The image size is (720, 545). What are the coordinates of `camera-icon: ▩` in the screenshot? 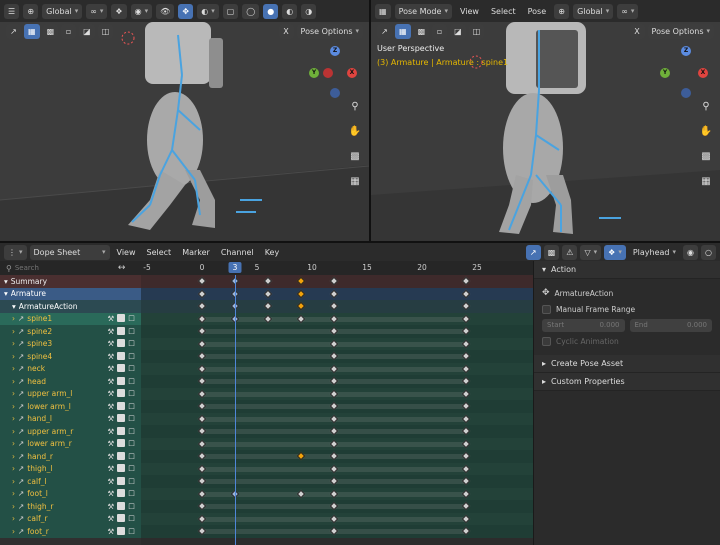 It's located at (355, 156).